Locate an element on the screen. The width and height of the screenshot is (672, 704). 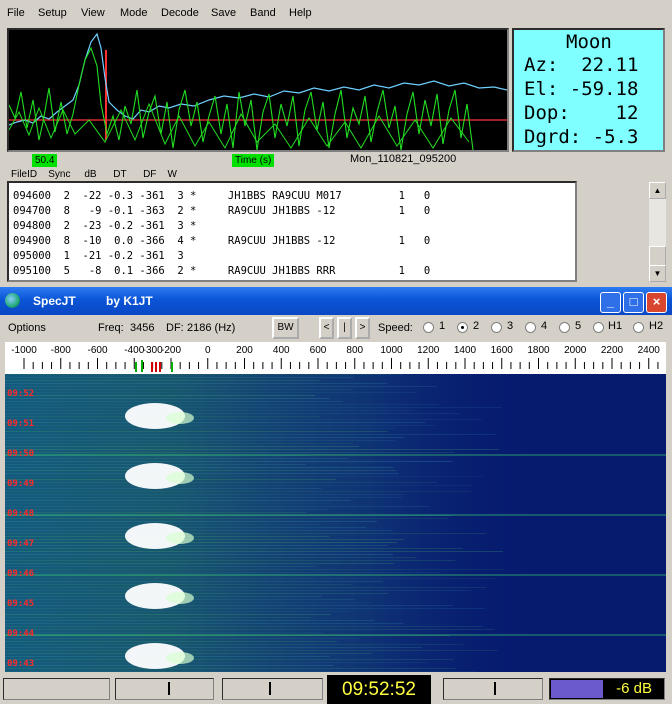
close-icon: × is located at coordinates (656, 302).